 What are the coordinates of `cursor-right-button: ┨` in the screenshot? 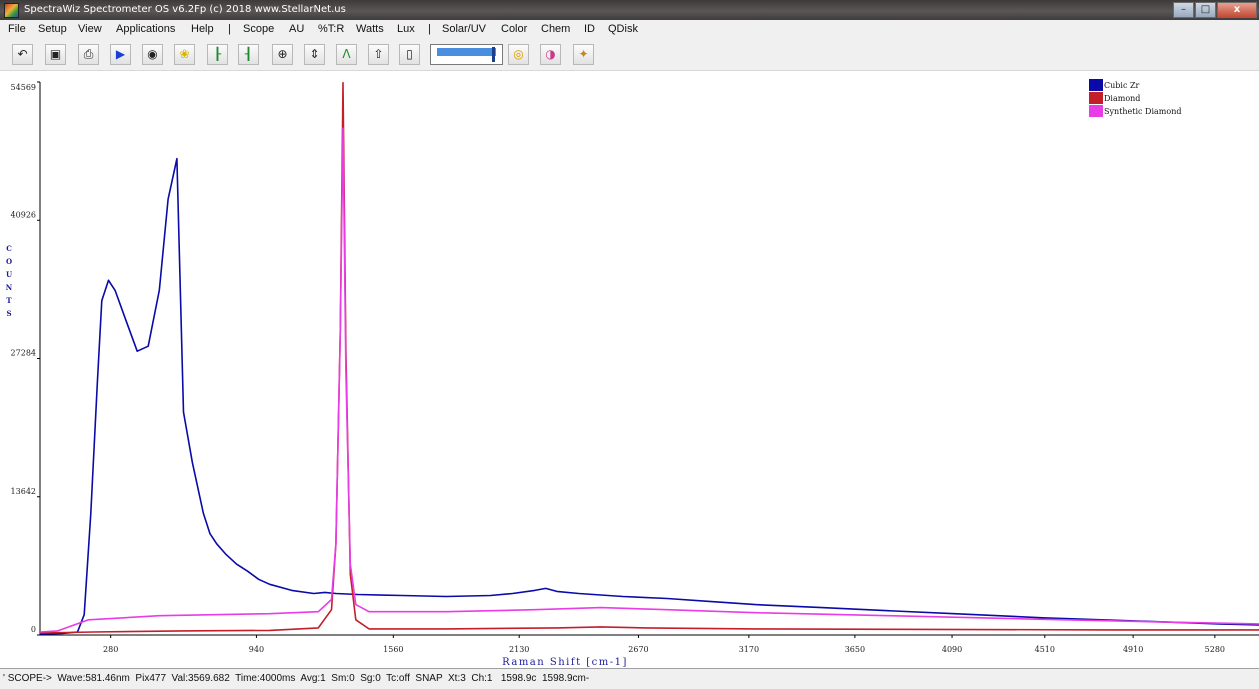 It's located at (248, 54).